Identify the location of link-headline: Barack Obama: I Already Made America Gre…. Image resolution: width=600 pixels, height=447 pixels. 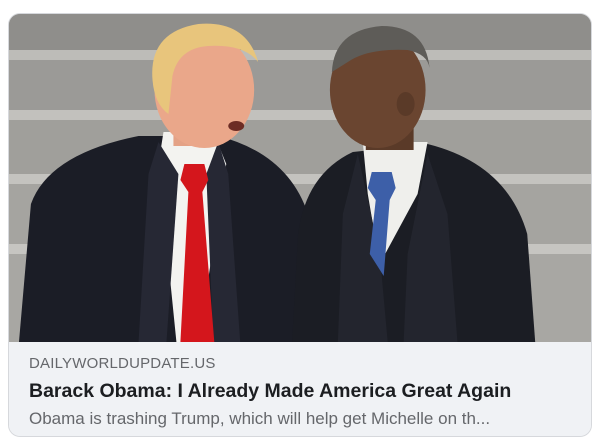
(300, 391).